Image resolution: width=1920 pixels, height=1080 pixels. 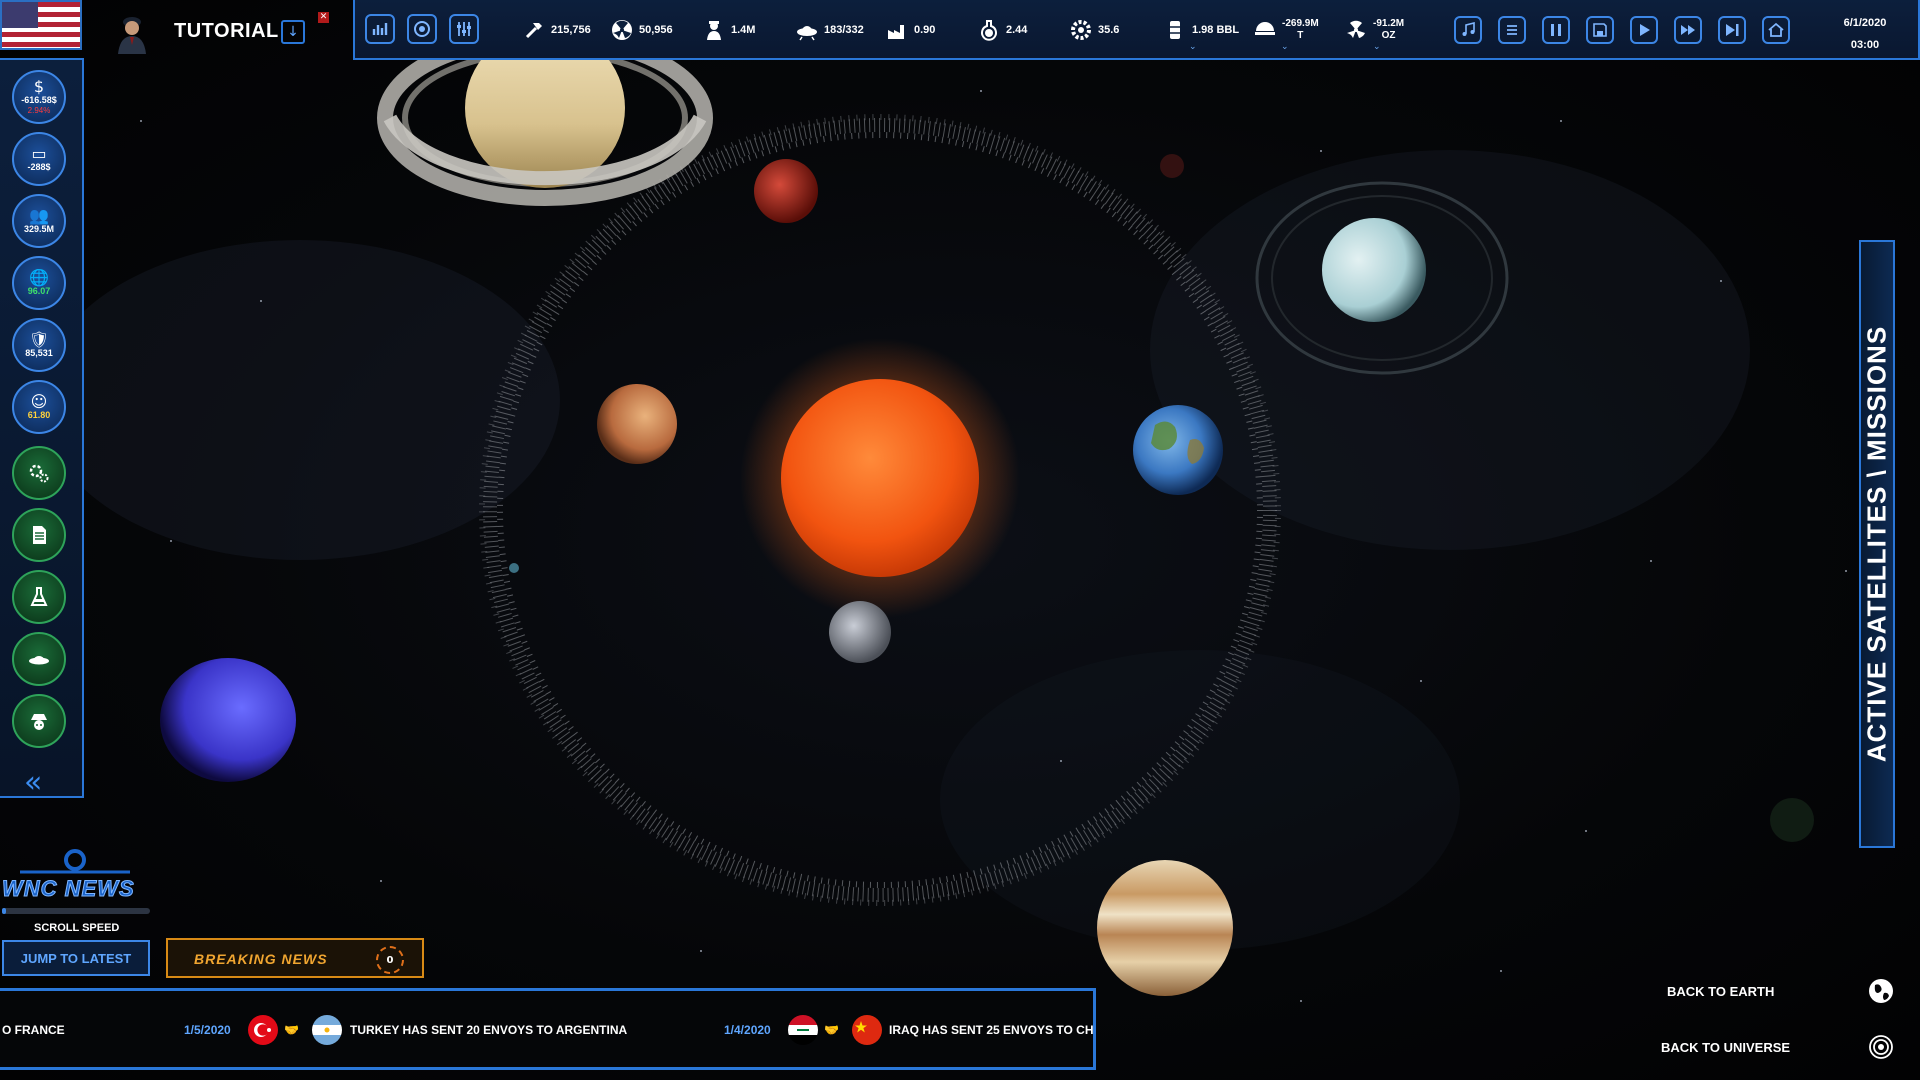 I want to click on technology-stat: 35.6, so click(x=1094, y=30).